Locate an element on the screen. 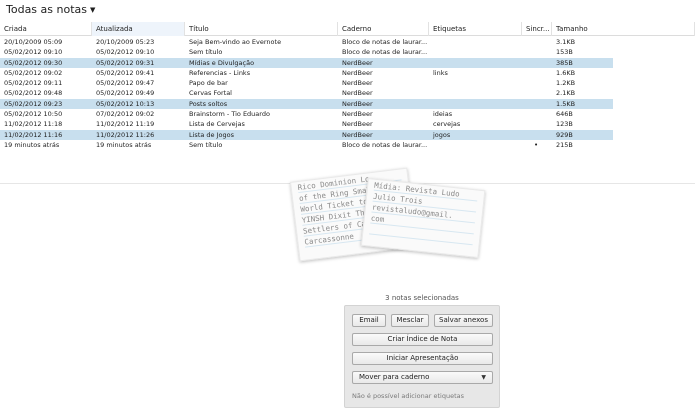 This screenshot has width=695, height=410. cell-titulo: Posts soltos is located at coordinates (208, 103).